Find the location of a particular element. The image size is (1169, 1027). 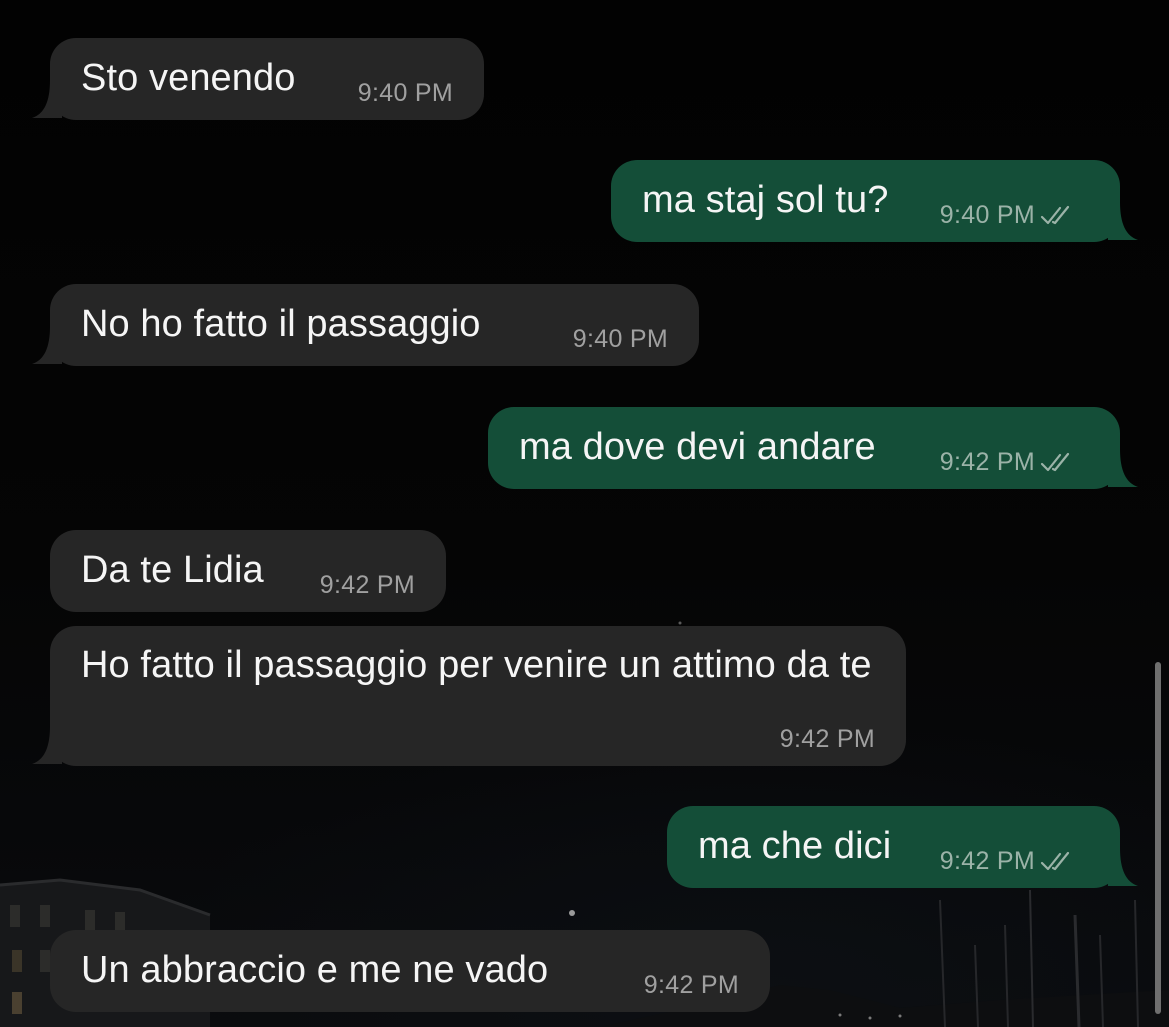

message-bubble-incoming: Da te Lidia 9:42 PM is located at coordinates (248, 571).